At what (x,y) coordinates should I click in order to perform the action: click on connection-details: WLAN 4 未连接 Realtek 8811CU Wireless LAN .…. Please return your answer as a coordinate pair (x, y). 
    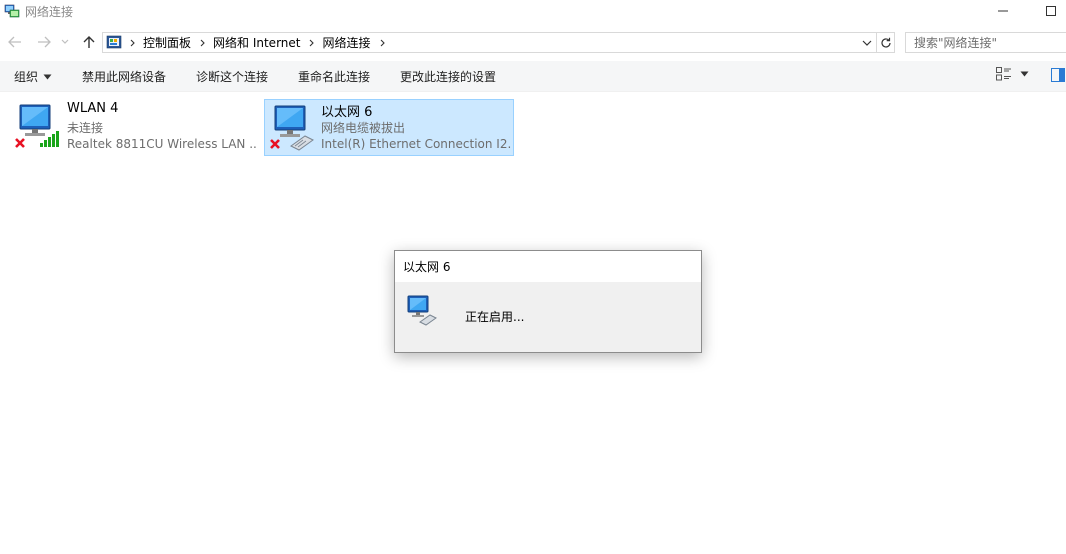
    Looking at the image, I should click on (162, 128).